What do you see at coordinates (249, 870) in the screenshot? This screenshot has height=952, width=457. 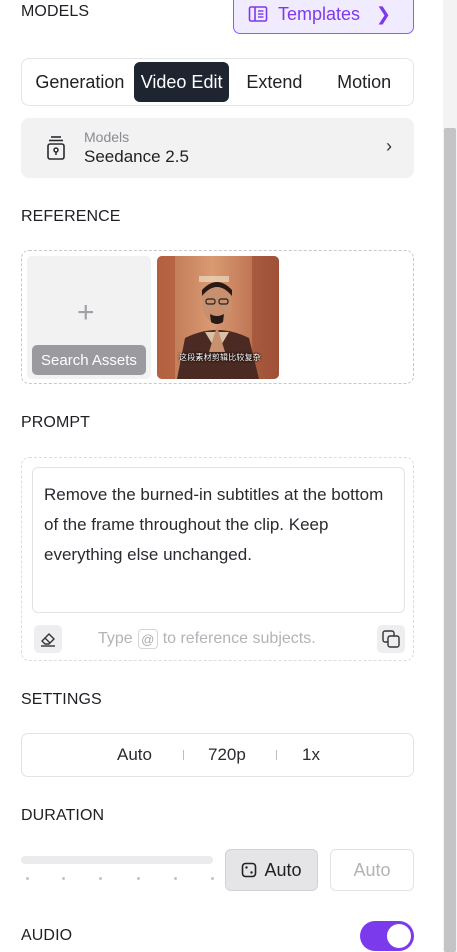 I see `dice-icon` at bounding box center [249, 870].